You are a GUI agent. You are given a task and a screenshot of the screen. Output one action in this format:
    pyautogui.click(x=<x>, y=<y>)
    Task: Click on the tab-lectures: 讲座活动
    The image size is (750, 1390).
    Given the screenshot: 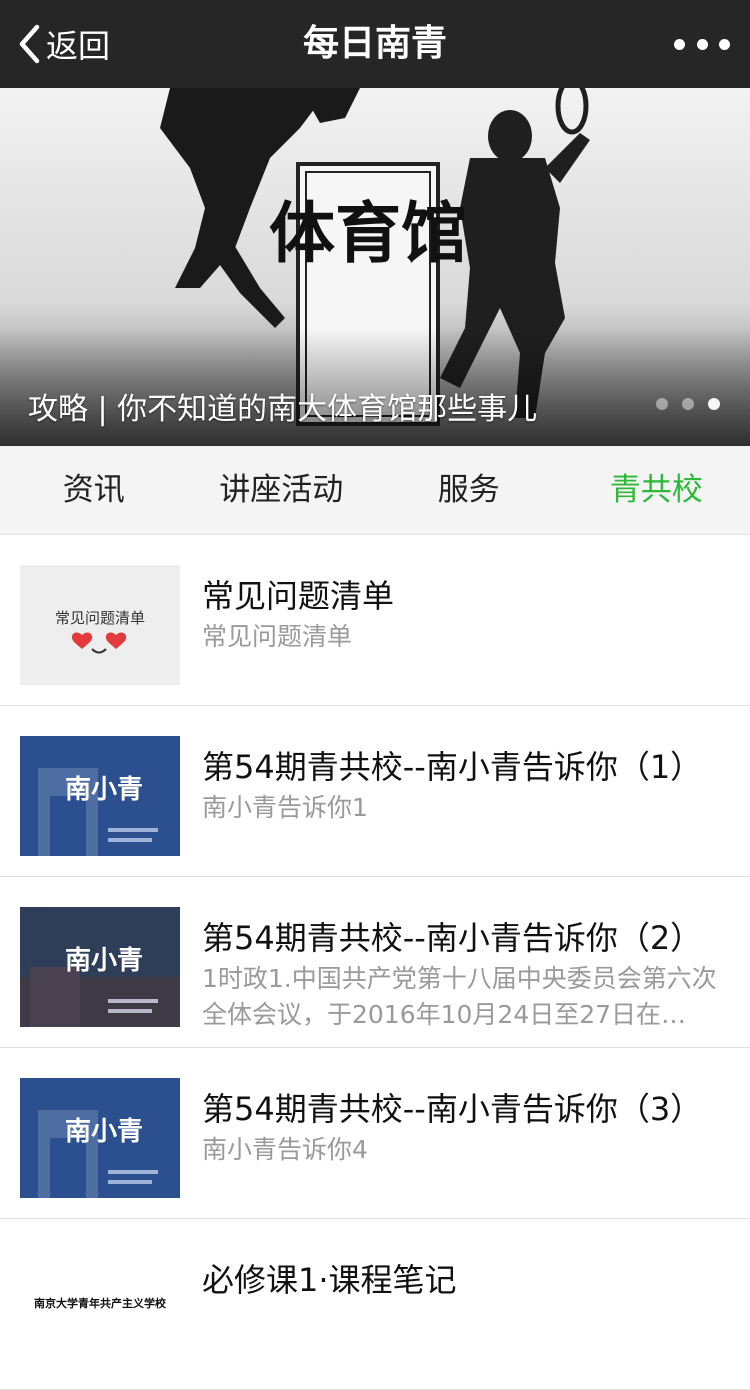 What is the action you would take?
    pyautogui.click(x=282, y=490)
    